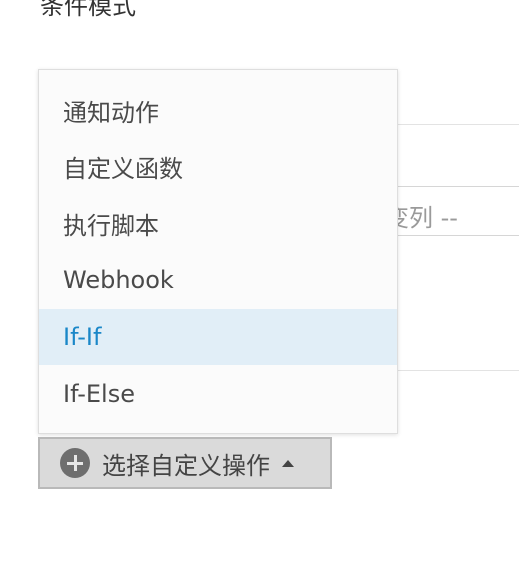 This screenshot has width=519, height=565. I want to click on menu-item-notify-action: 通知动作, so click(218, 110).